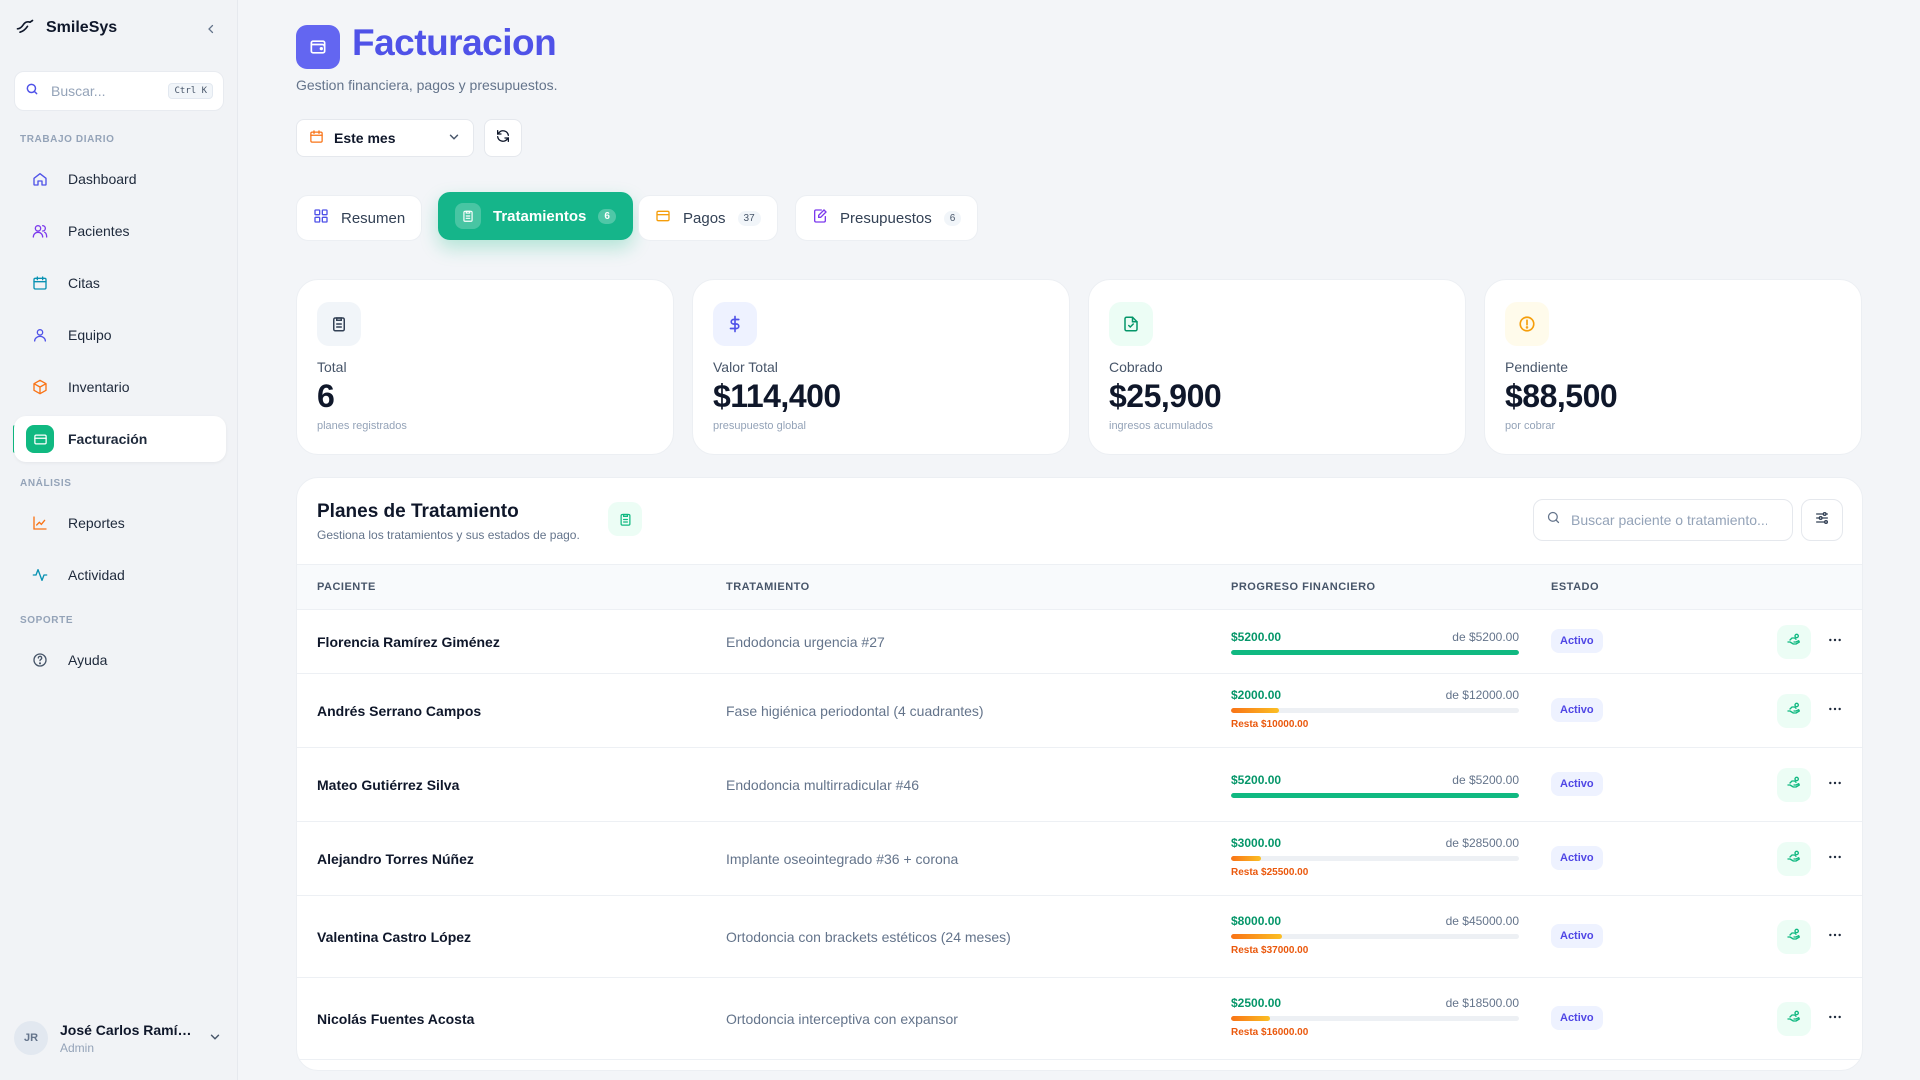 Image resolution: width=1920 pixels, height=1080 pixels. What do you see at coordinates (120, 387) in the screenshot?
I see `sidebar-item-inventario: Inventario` at bounding box center [120, 387].